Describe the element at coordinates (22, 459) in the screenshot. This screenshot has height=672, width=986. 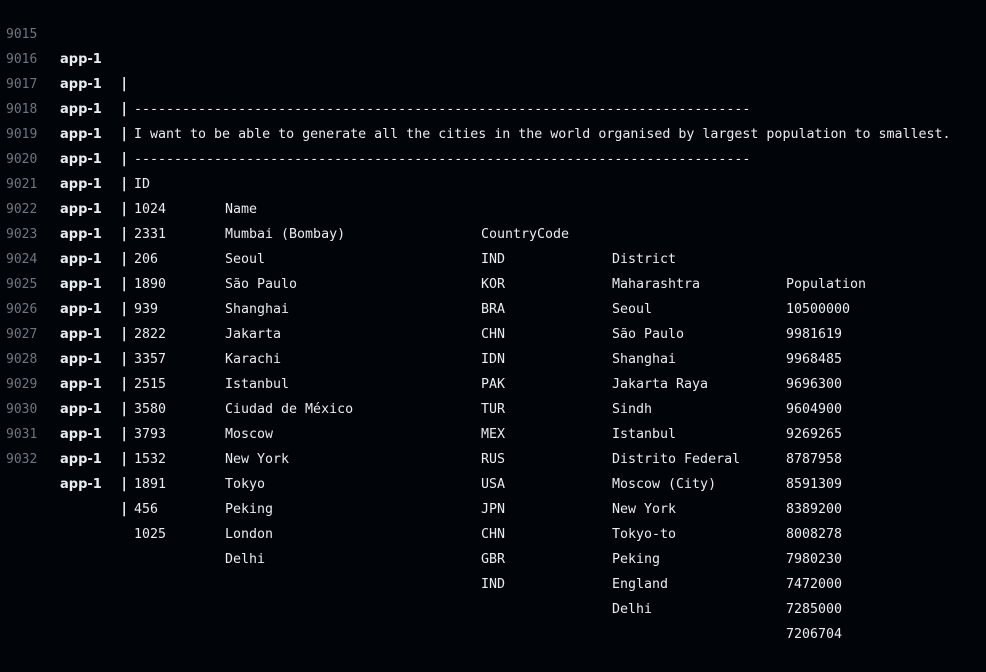
I see `line-number: 9032` at that location.